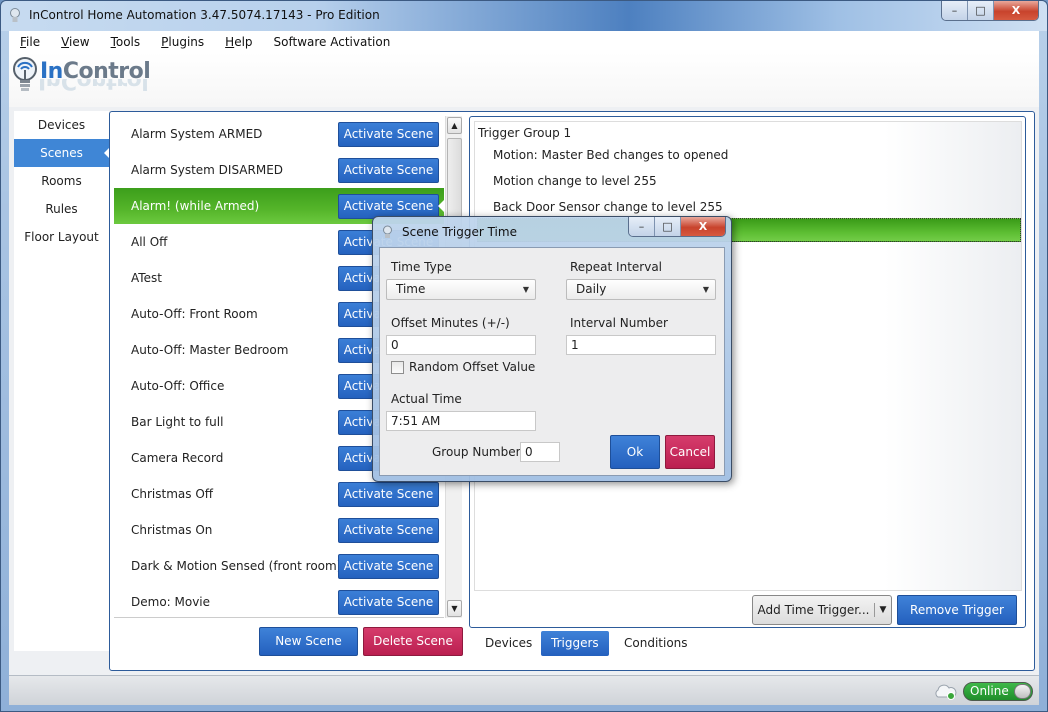  I want to click on actual-time-input: 7:51 AM, so click(461, 421).